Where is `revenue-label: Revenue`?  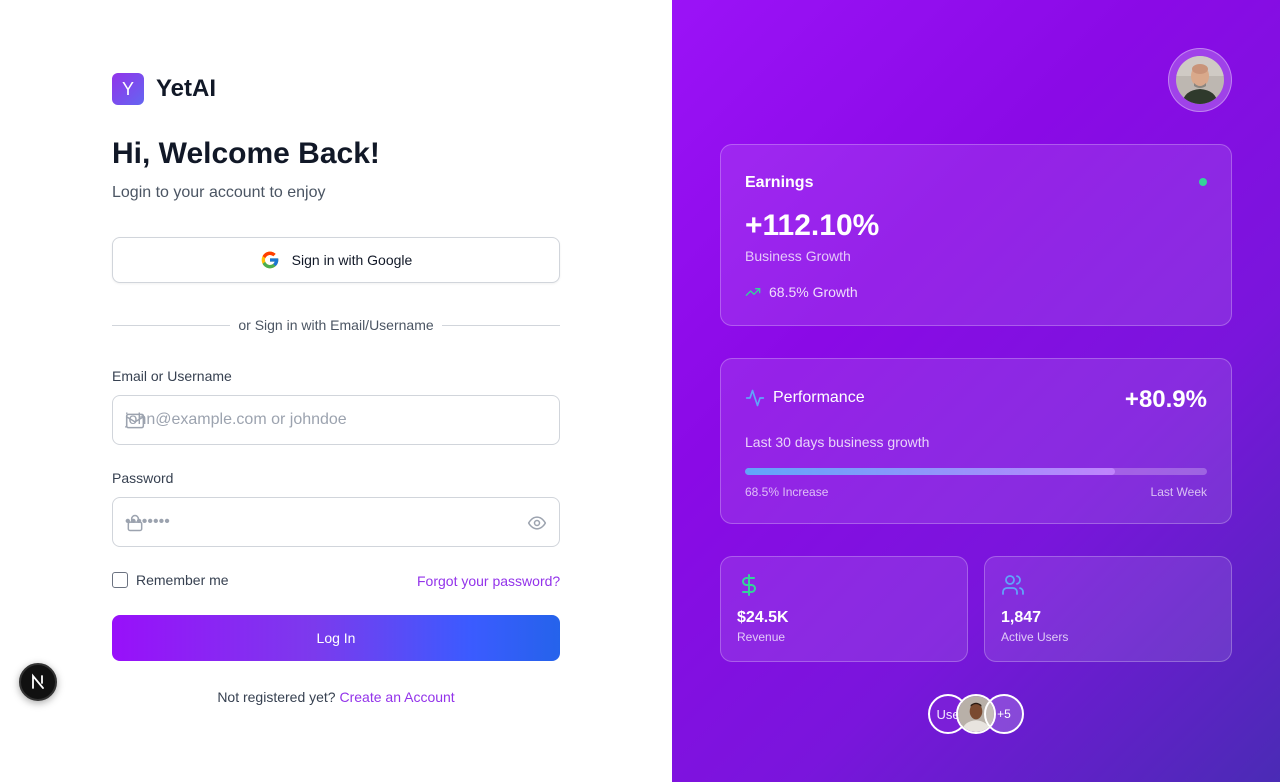 revenue-label: Revenue is located at coordinates (761, 637).